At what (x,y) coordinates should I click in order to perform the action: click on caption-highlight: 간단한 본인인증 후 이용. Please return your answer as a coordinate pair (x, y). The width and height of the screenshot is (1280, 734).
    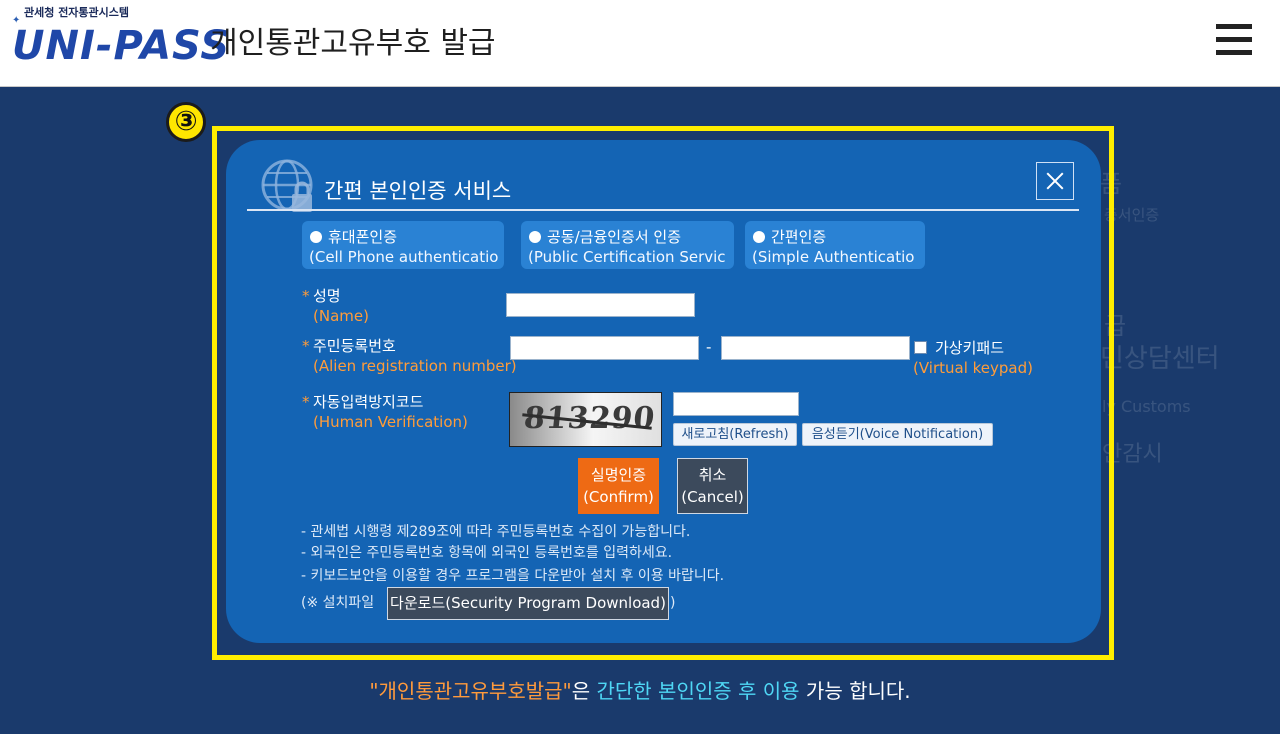
    Looking at the image, I should click on (698, 691).